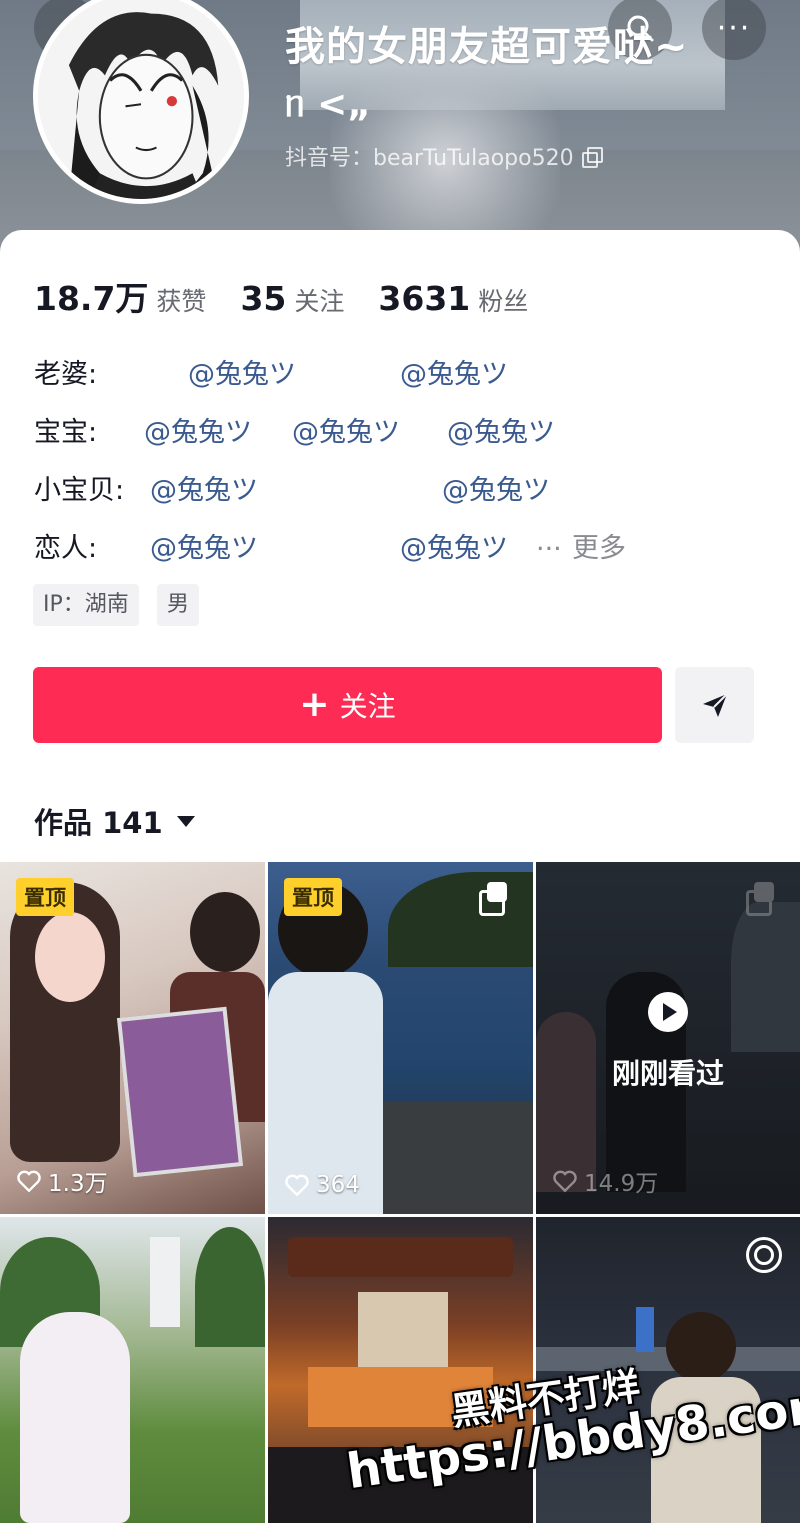 This screenshot has height=1523, width=800. Describe the element at coordinates (66, 432) in the screenshot. I see `relation-label: 宝宝:` at that location.